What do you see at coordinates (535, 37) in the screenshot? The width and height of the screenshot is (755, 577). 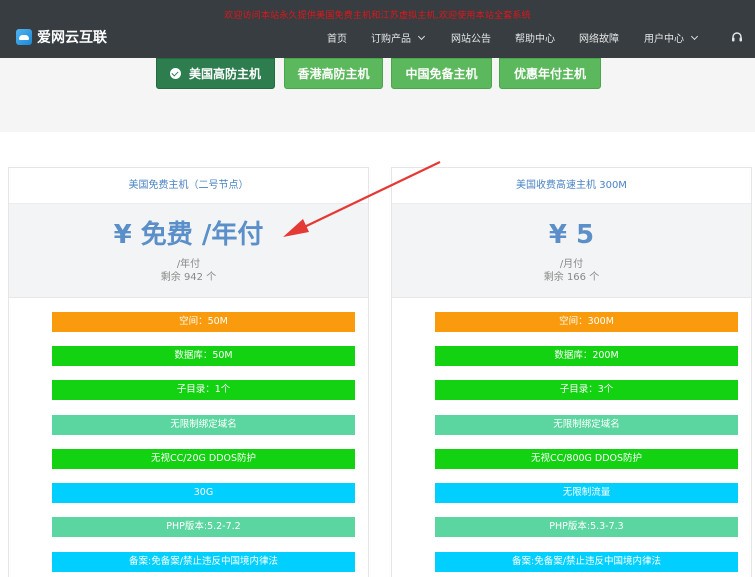 I see `nav-help: 帮助中心` at bounding box center [535, 37].